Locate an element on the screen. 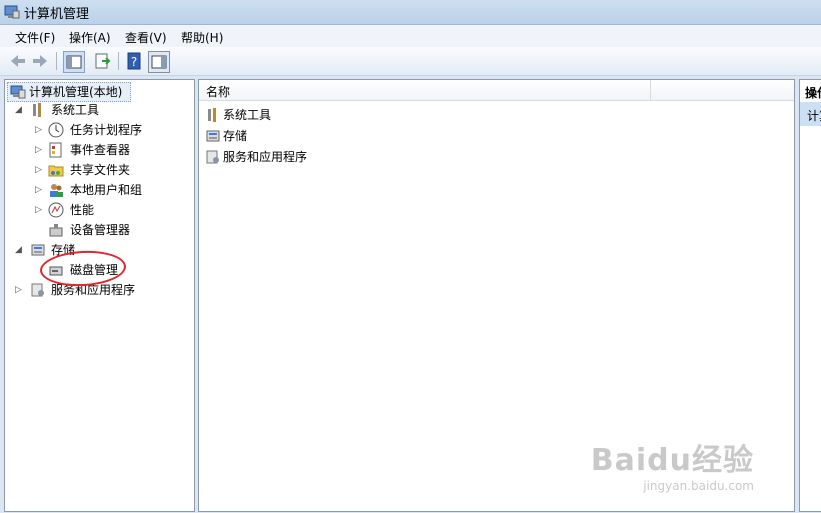  list-item-label: 服务和应用程序 is located at coordinates (265, 157).